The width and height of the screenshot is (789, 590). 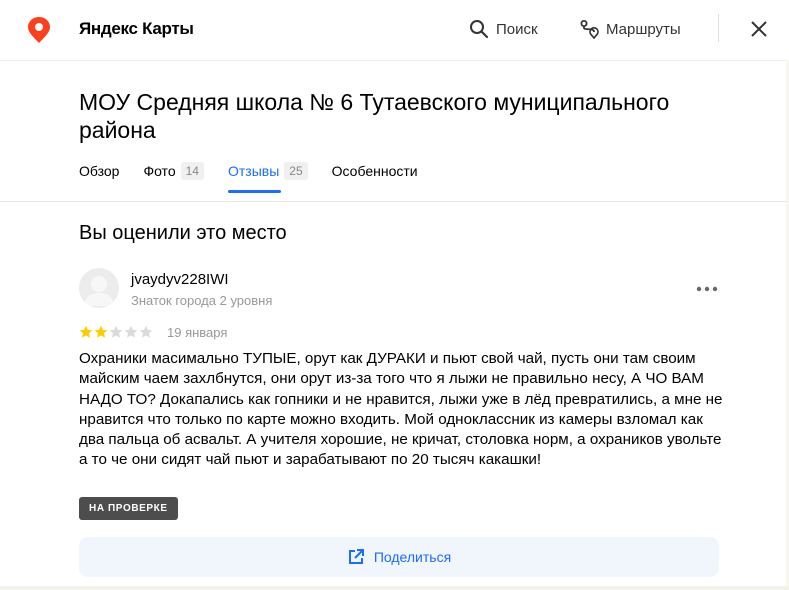 I want to click on tab-photos: Фото 14, so click(x=173, y=177).